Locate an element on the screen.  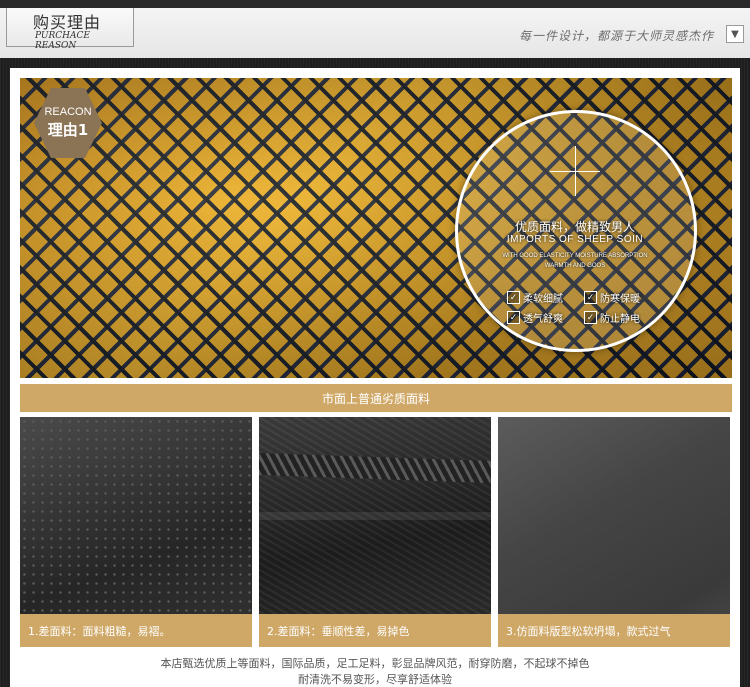
seam-detail is located at coordinates (375, 468).